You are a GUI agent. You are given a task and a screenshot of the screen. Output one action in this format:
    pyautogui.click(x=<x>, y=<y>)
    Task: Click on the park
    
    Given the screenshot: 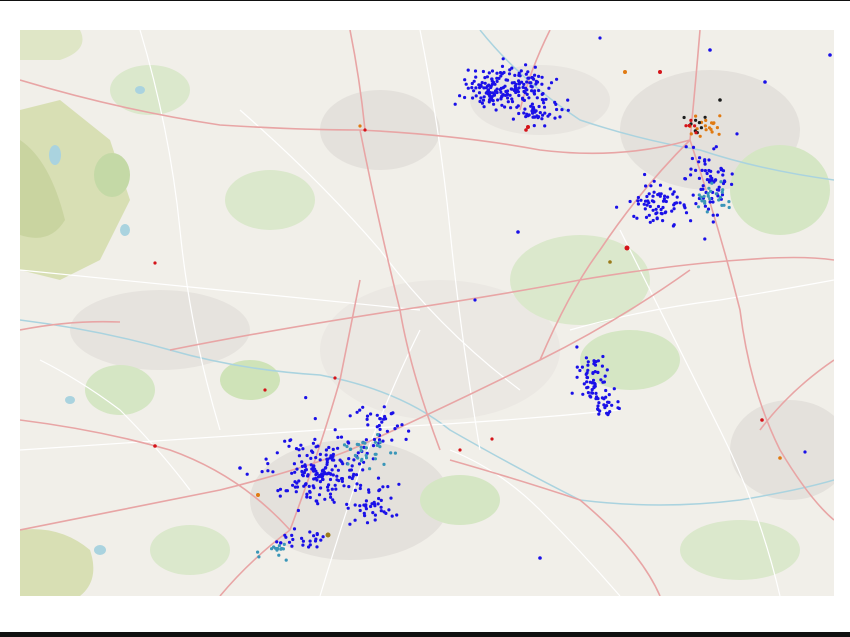 What is the action you would take?
    pyautogui.click(x=190, y=550)
    